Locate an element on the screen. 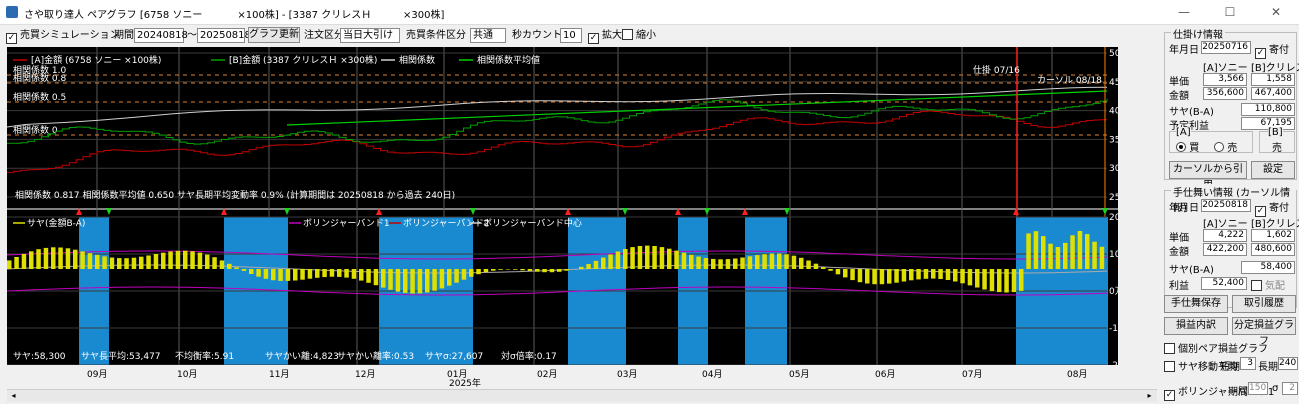 The width and height of the screenshot is (1299, 404). exit-save-button: 手仕舞保存 is located at coordinates (1196, 304).